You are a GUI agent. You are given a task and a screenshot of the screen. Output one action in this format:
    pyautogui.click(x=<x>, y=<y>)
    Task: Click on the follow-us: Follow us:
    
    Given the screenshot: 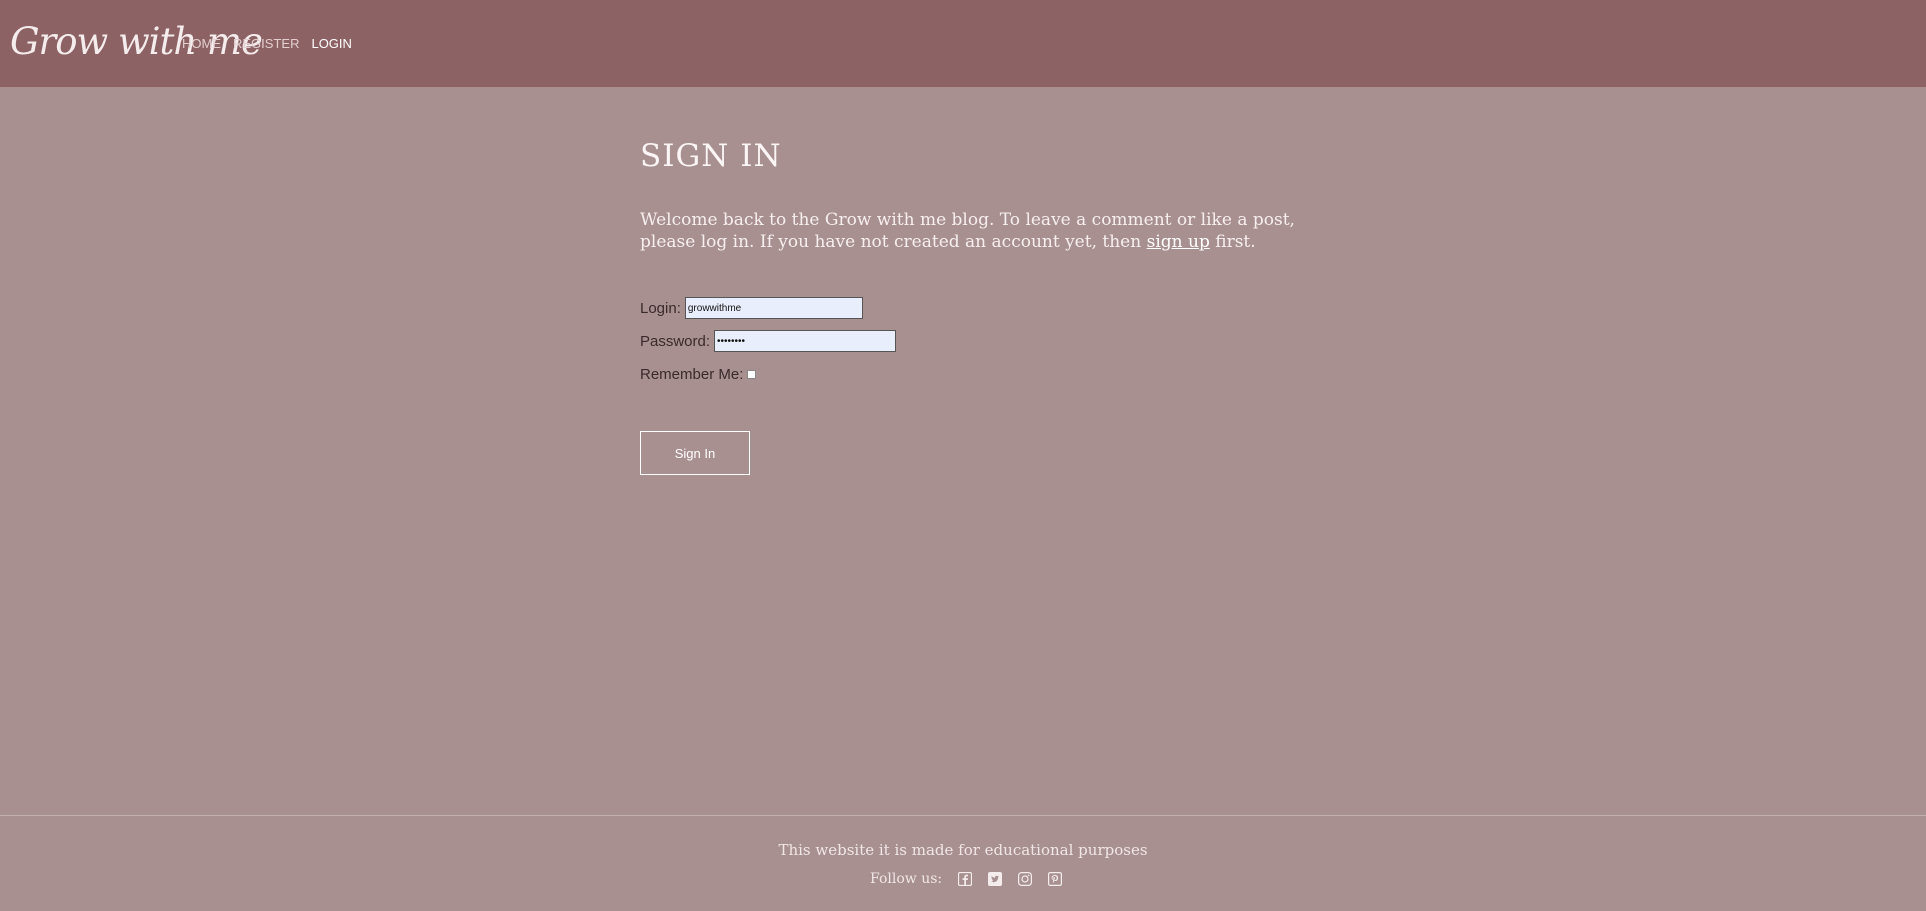 What is the action you would take?
    pyautogui.click(x=974, y=879)
    